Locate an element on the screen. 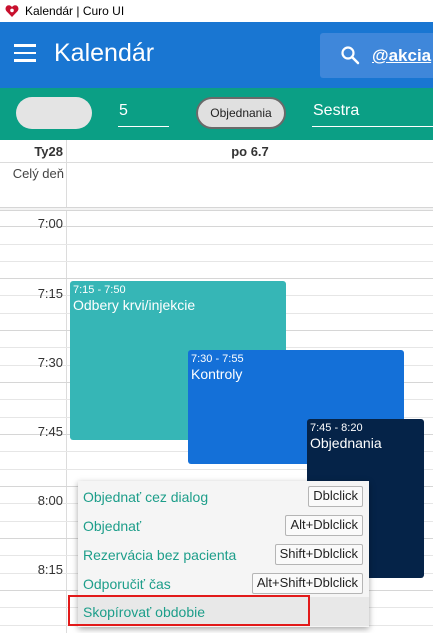 This screenshot has width=433, height=633. allday-separator is located at coordinates (216, 209).